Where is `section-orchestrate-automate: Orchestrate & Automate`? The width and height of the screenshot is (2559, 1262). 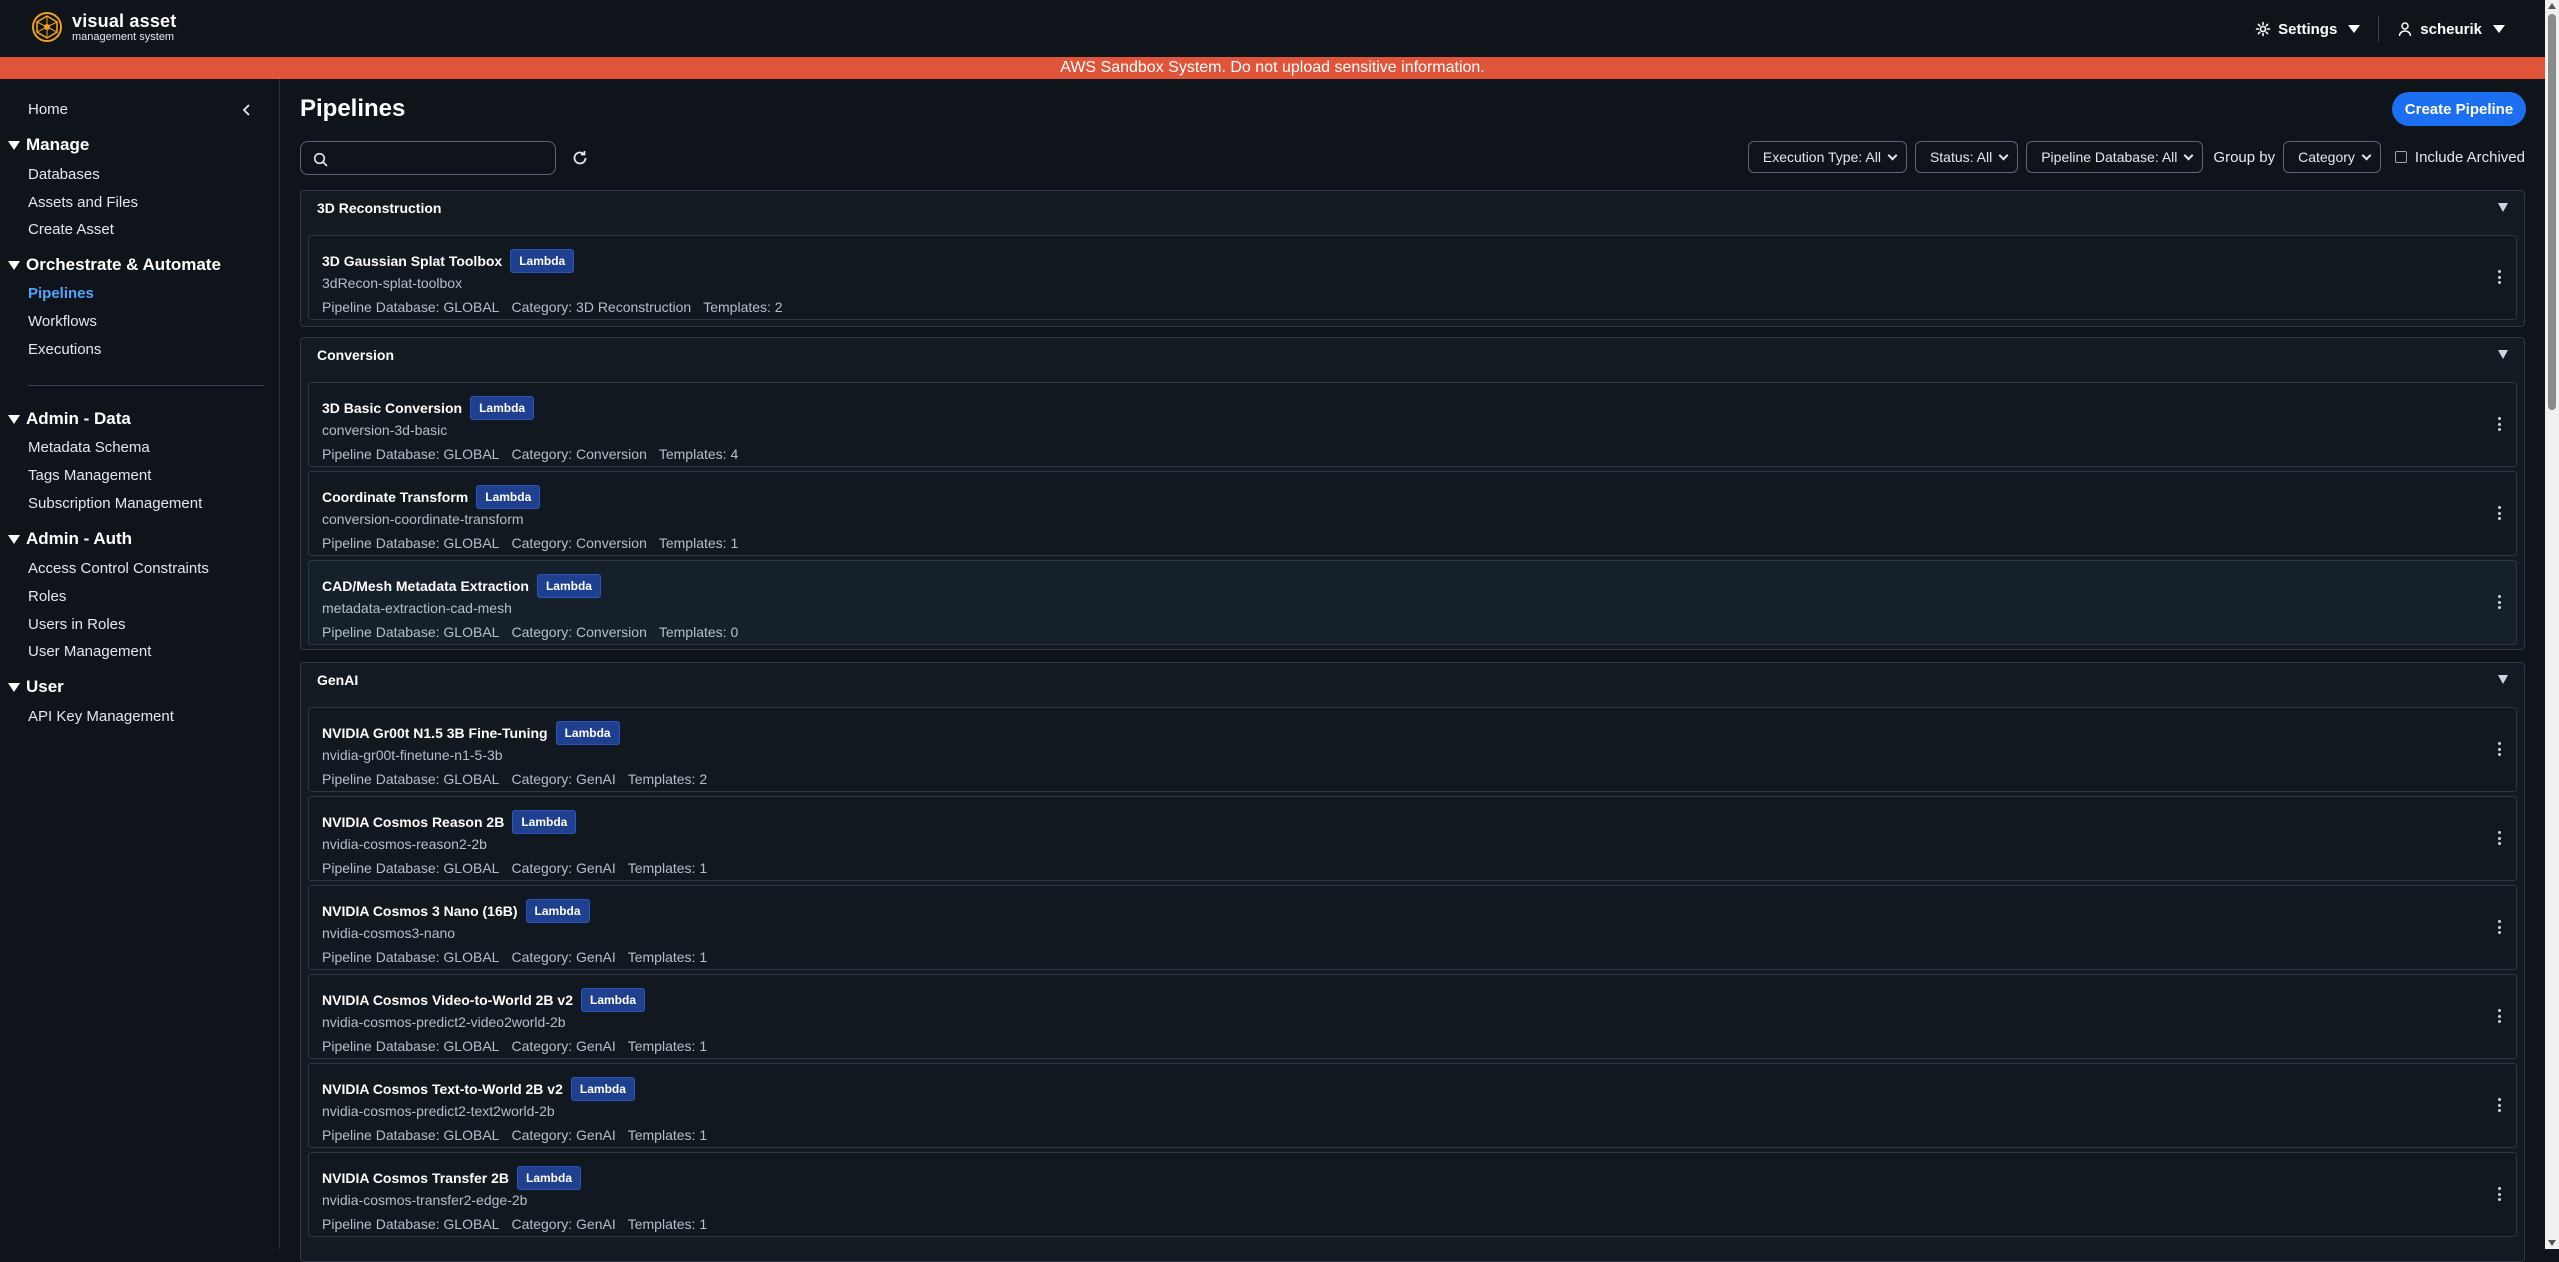
section-orchestrate-automate: Orchestrate & Automate is located at coordinates (114, 265).